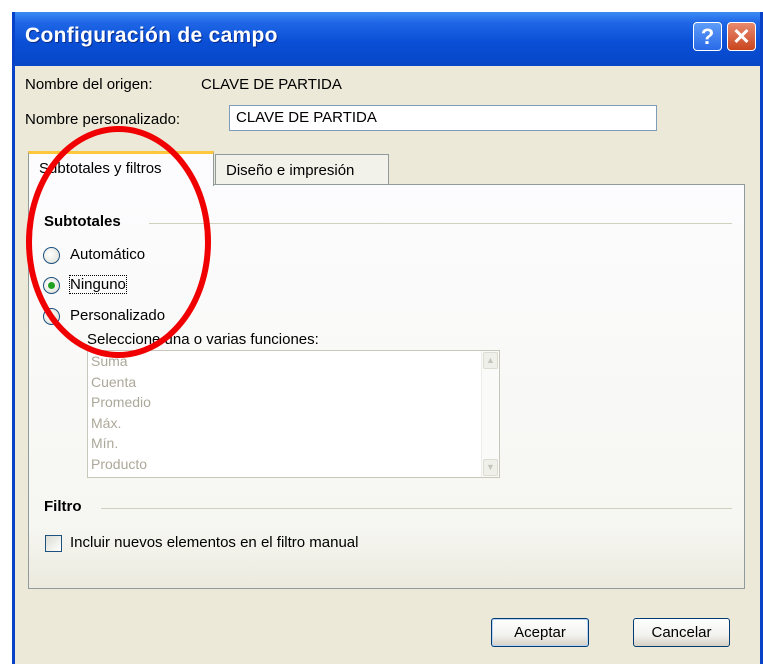 This screenshot has height=664, width=763. What do you see at coordinates (51, 316) in the screenshot?
I see `radio-custom` at bounding box center [51, 316].